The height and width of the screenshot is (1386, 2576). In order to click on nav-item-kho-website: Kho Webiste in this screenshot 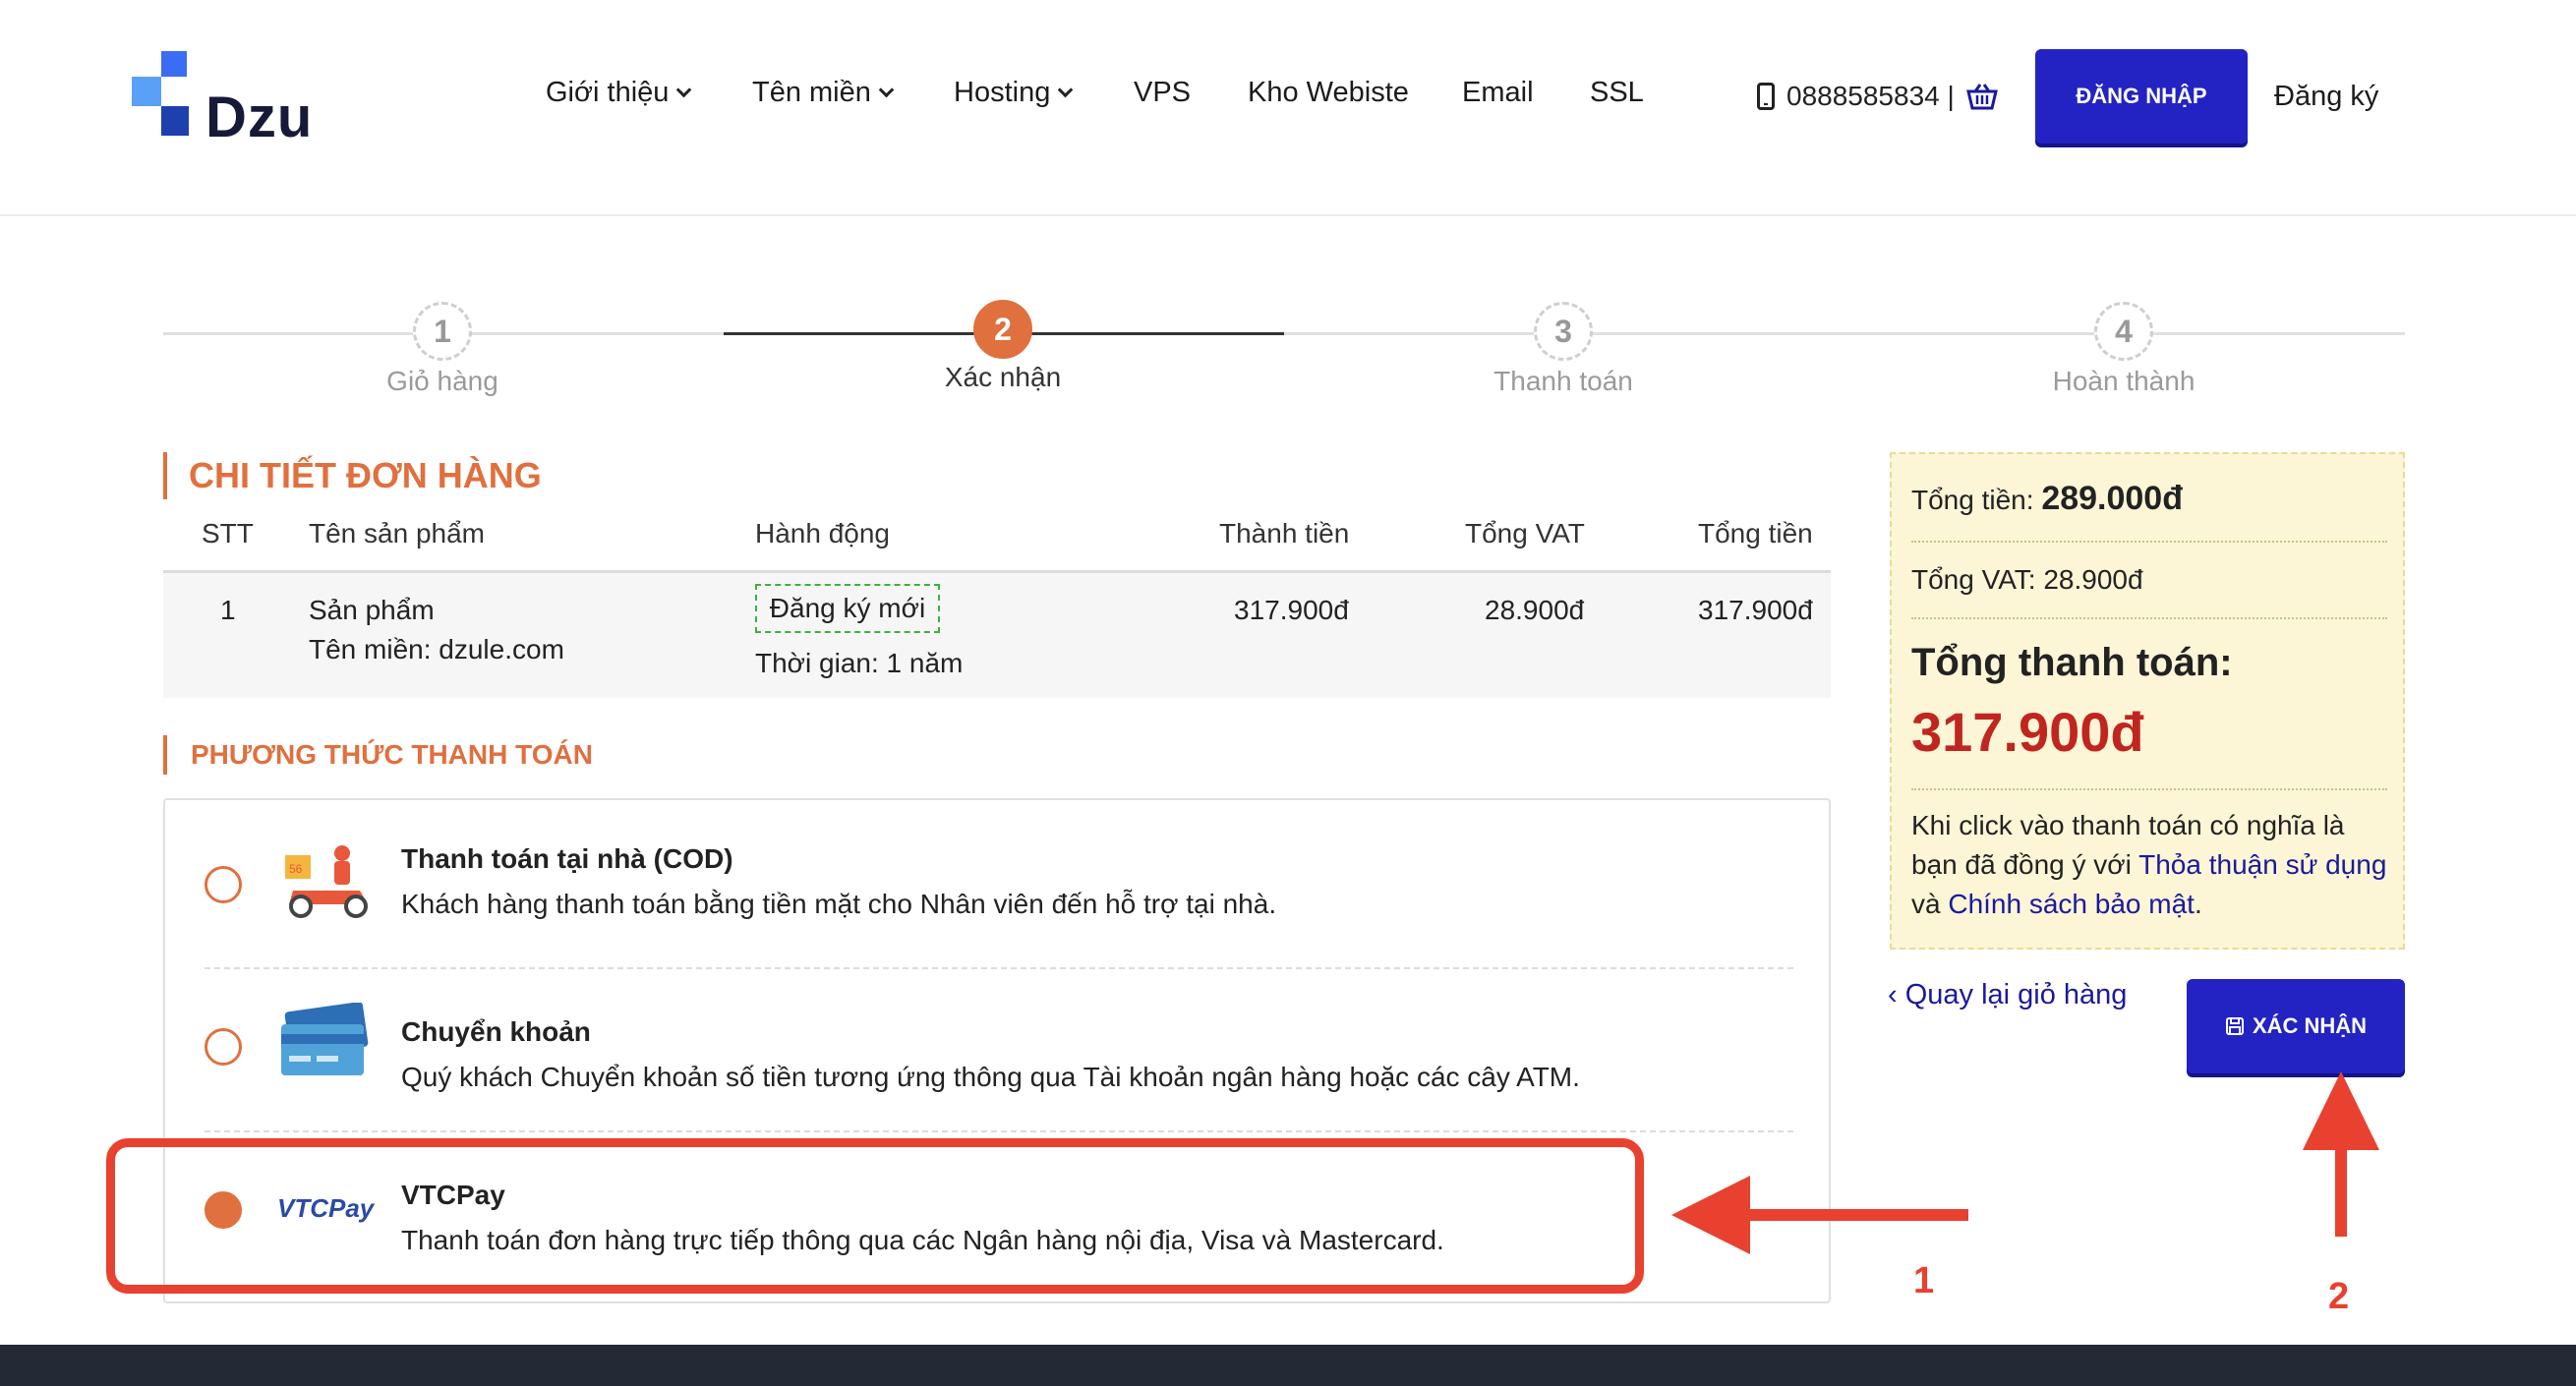, I will do `click(1328, 93)`.